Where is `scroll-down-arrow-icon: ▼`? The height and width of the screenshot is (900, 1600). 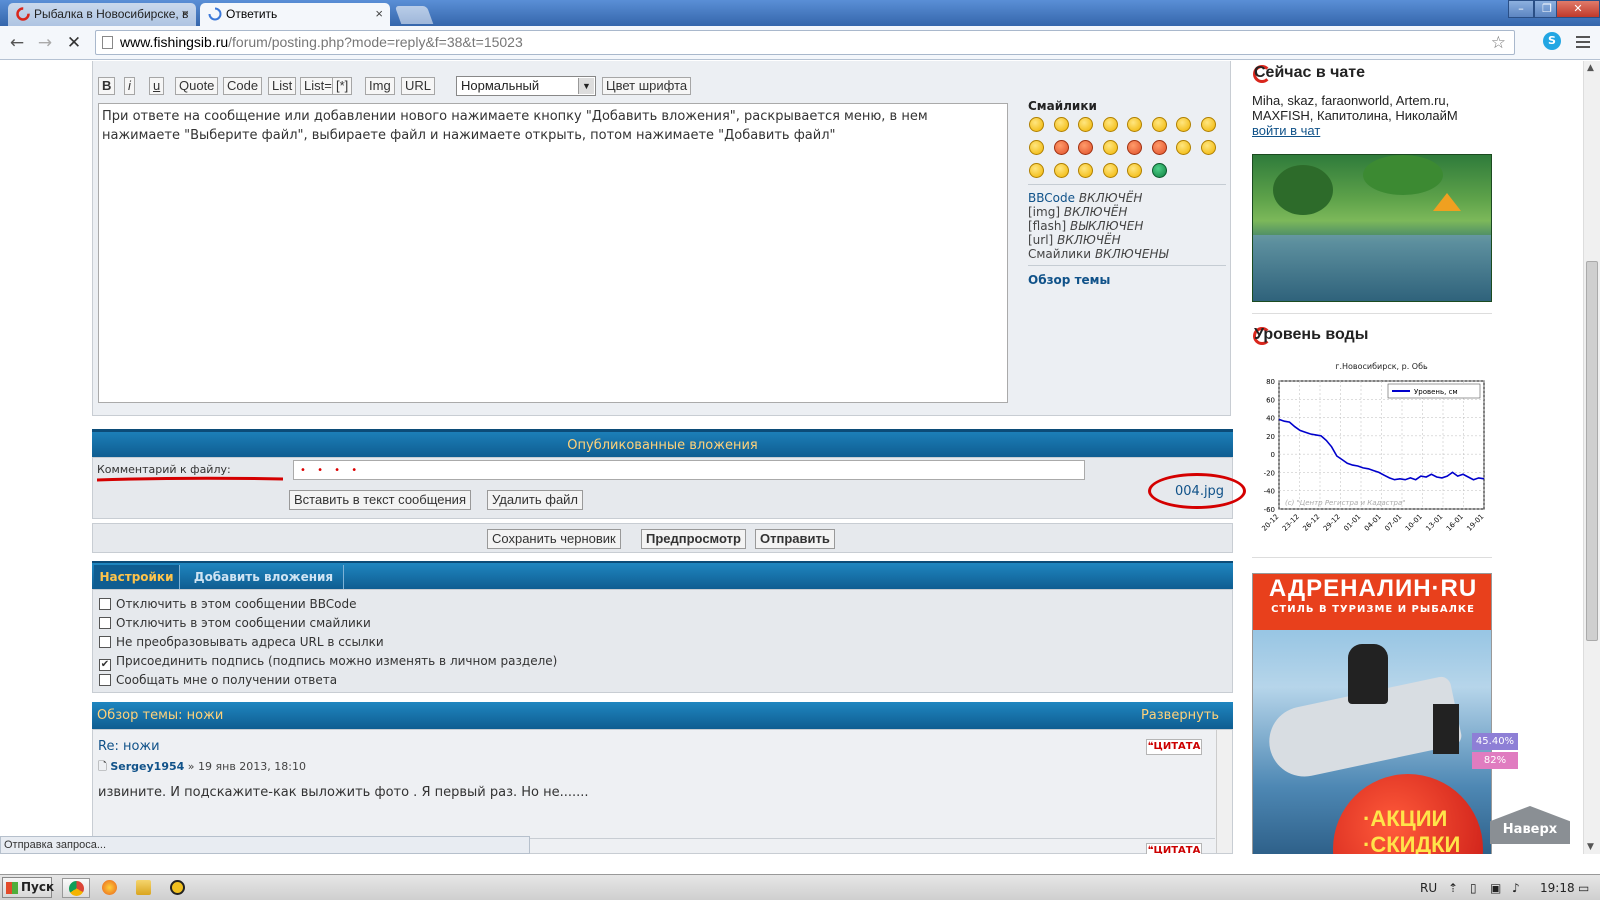
scroll-down-arrow-icon: ▼ is located at coordinates (1590, 847).